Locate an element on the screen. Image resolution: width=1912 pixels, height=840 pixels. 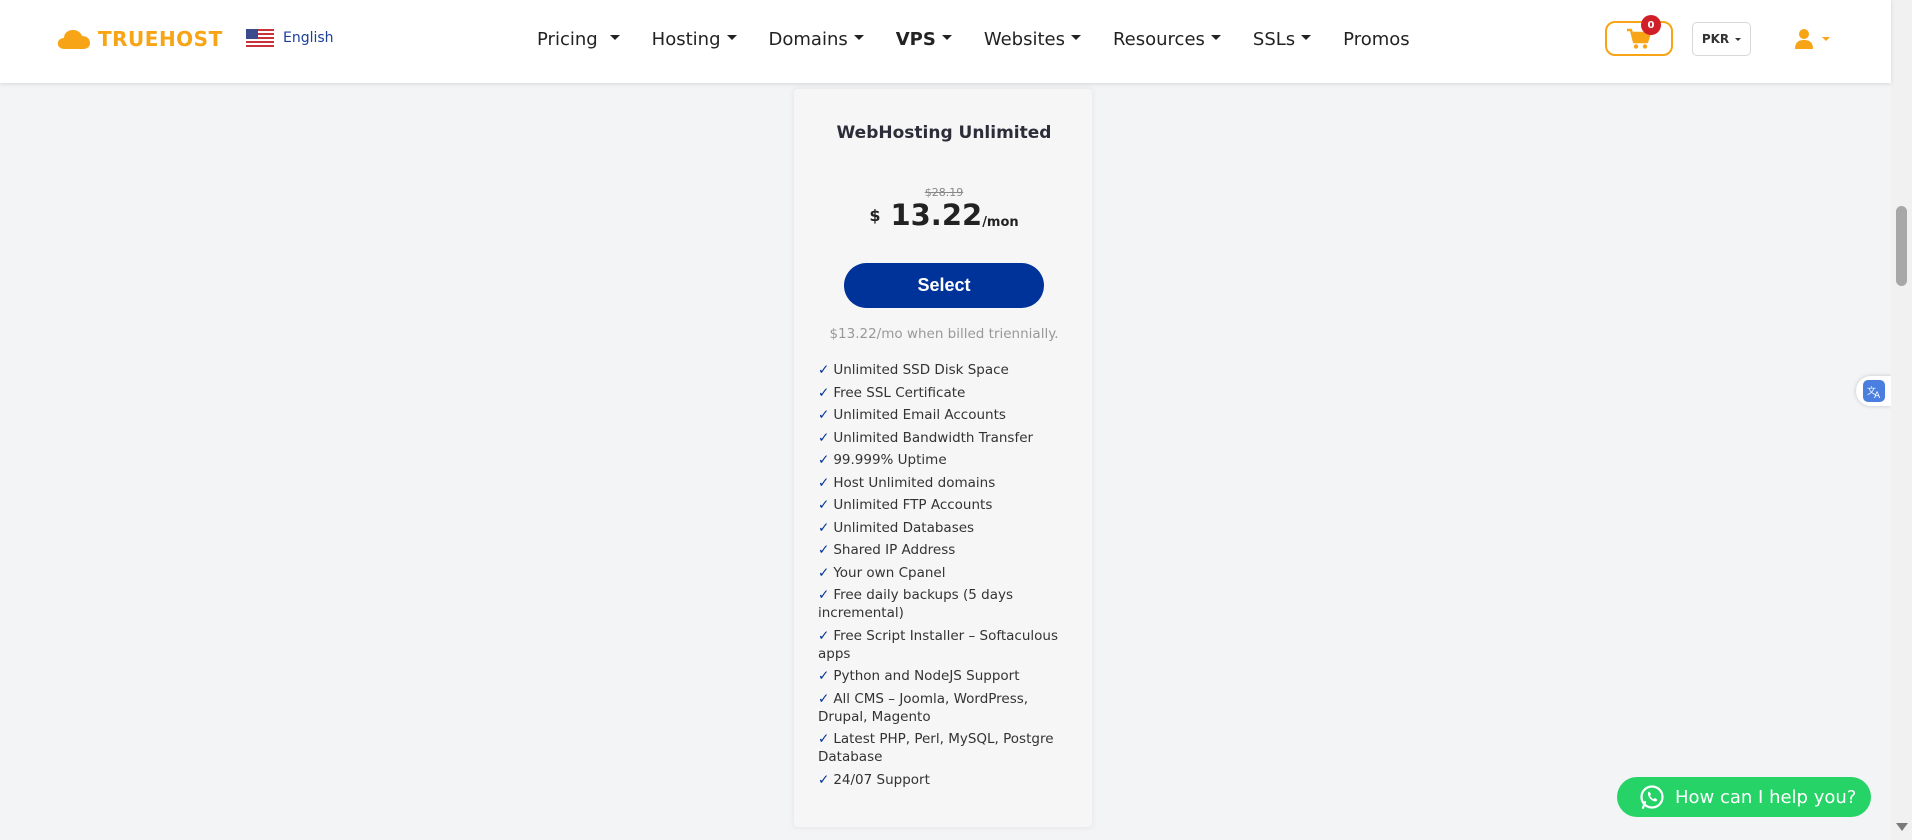
nav-vps: VPS is located at coordinates (924, 39).